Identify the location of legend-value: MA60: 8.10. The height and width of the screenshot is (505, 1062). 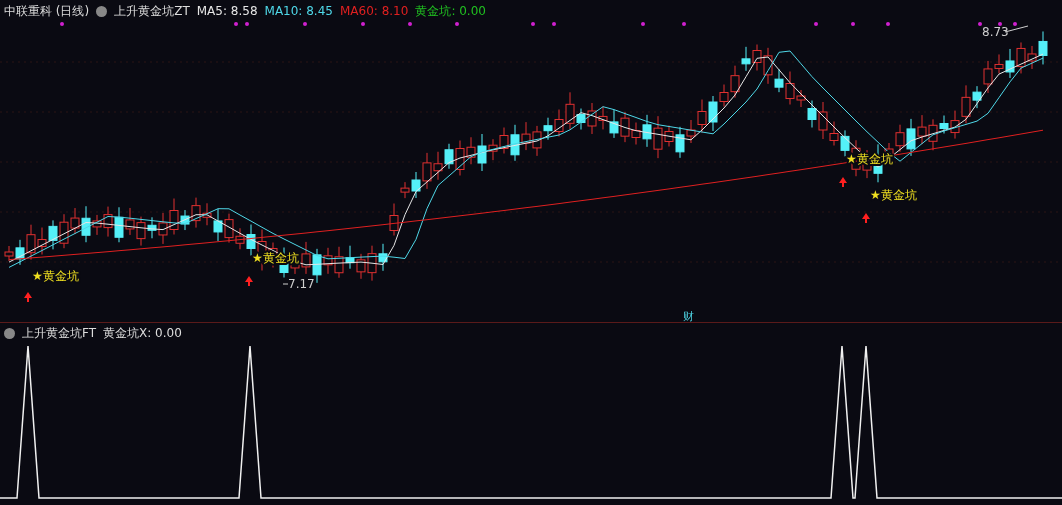
(374, 11).